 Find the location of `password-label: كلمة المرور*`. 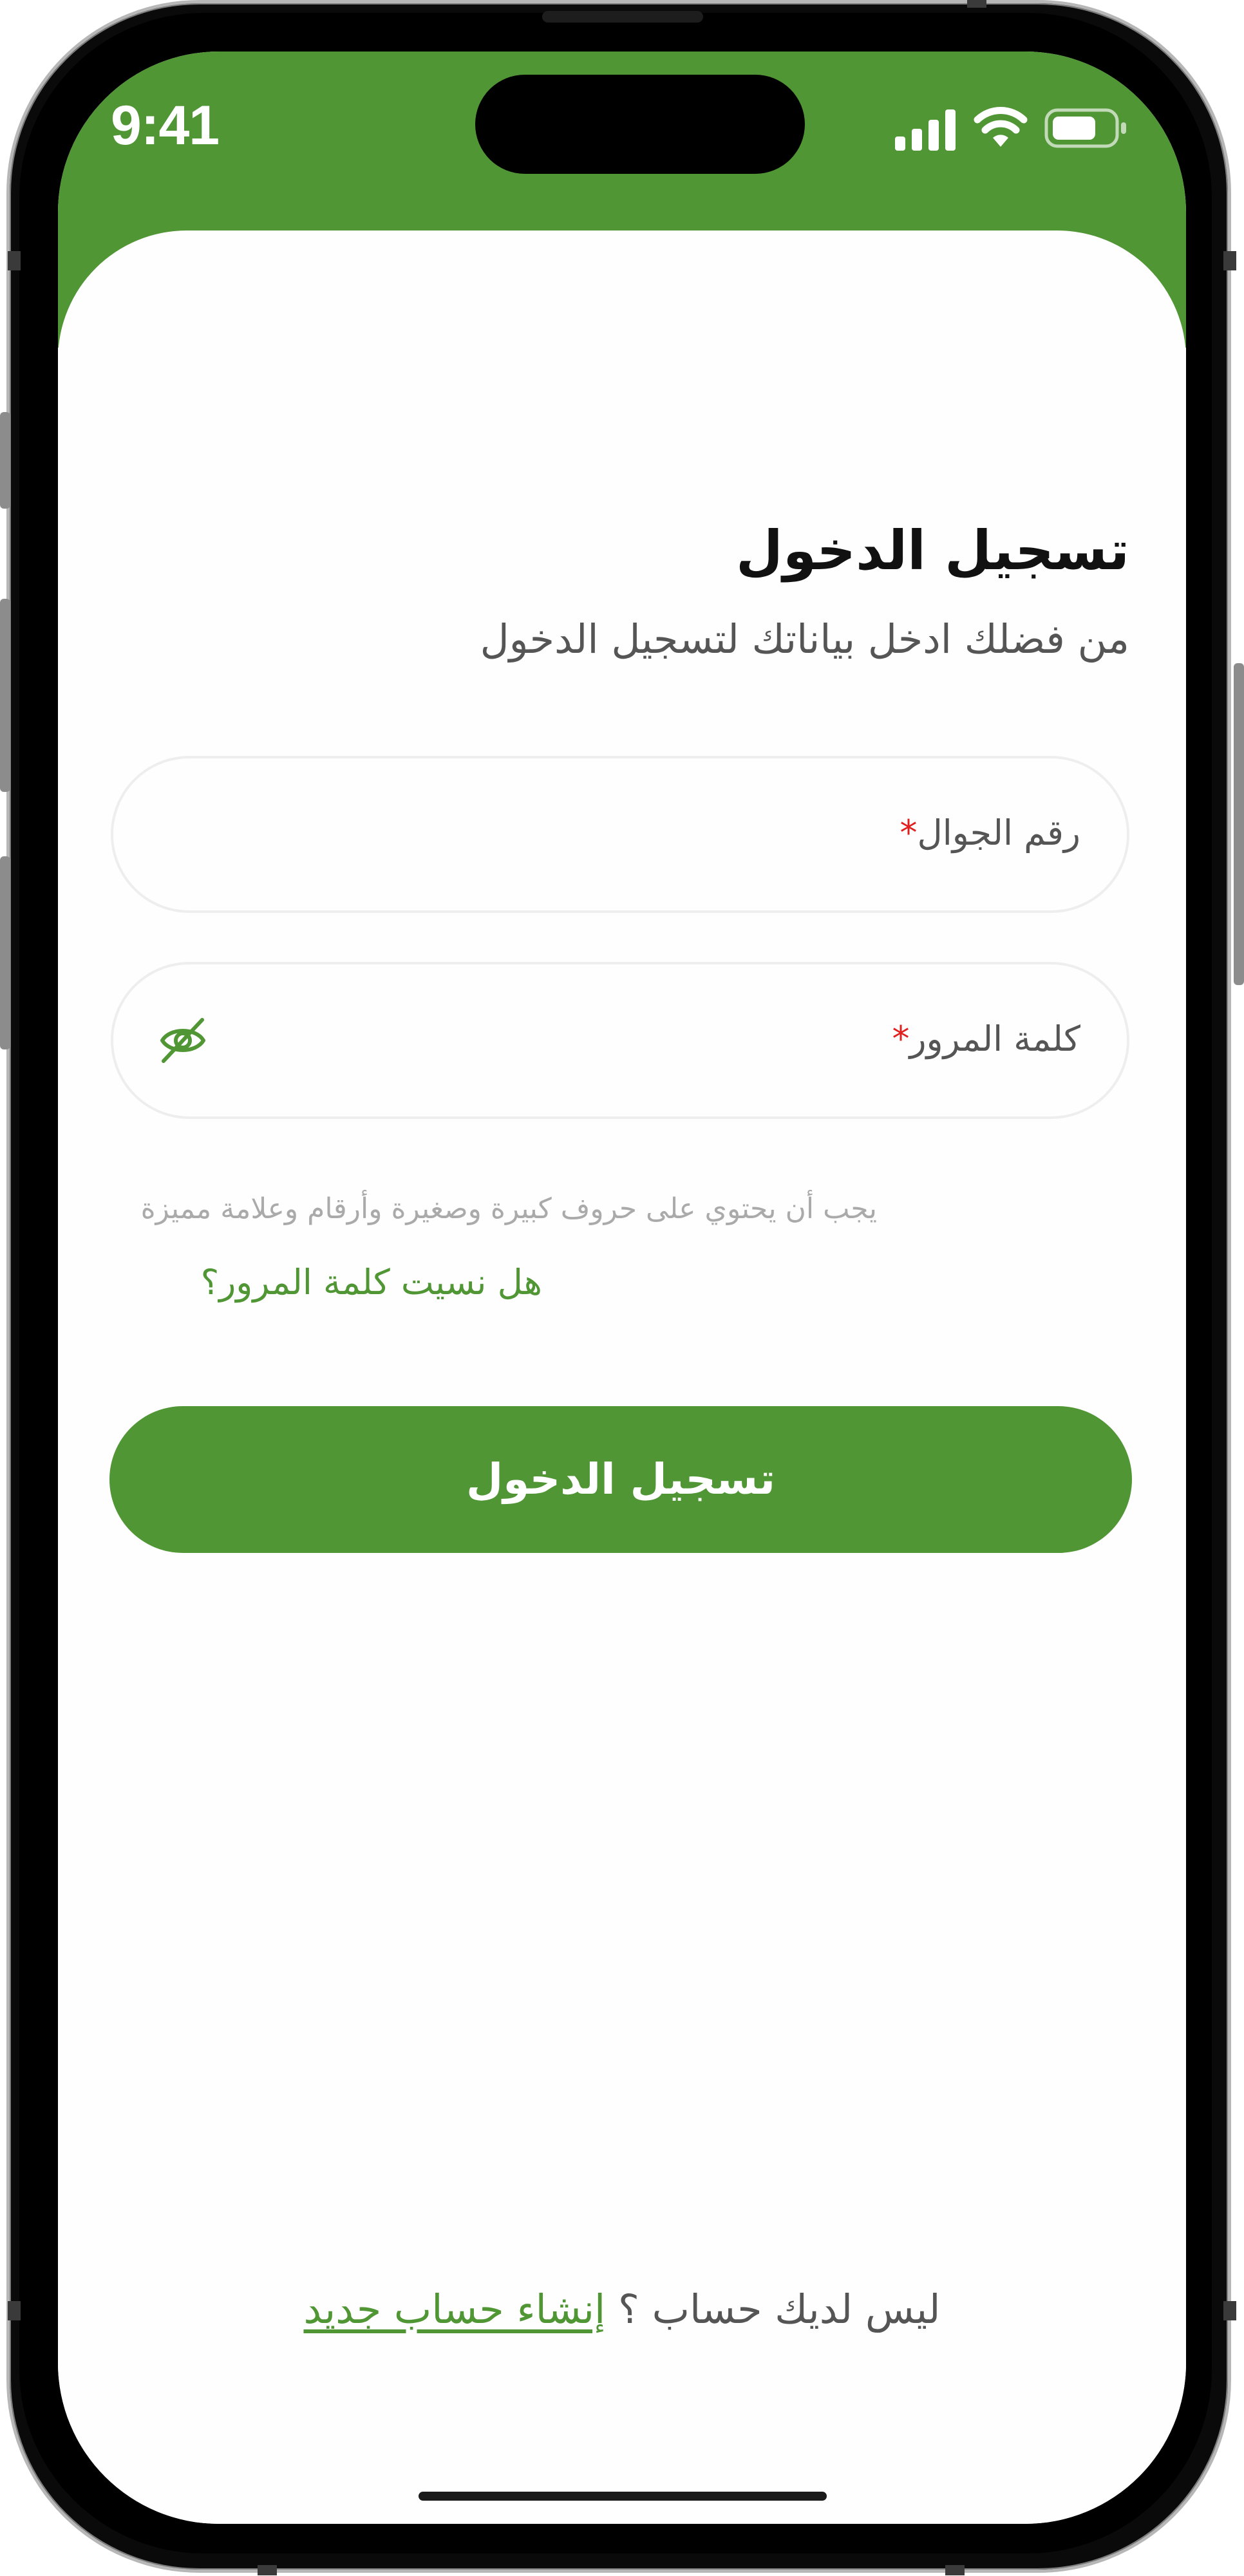

password-label: كلمة المرور* is located at coordinates (986, 1039).